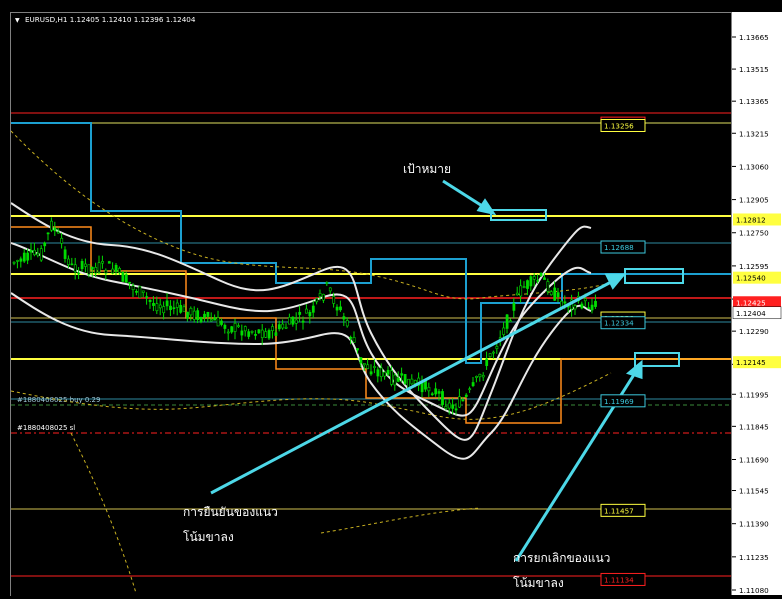  I want to click on order-sl-label: #1880408025 sl, so click(46, 428).